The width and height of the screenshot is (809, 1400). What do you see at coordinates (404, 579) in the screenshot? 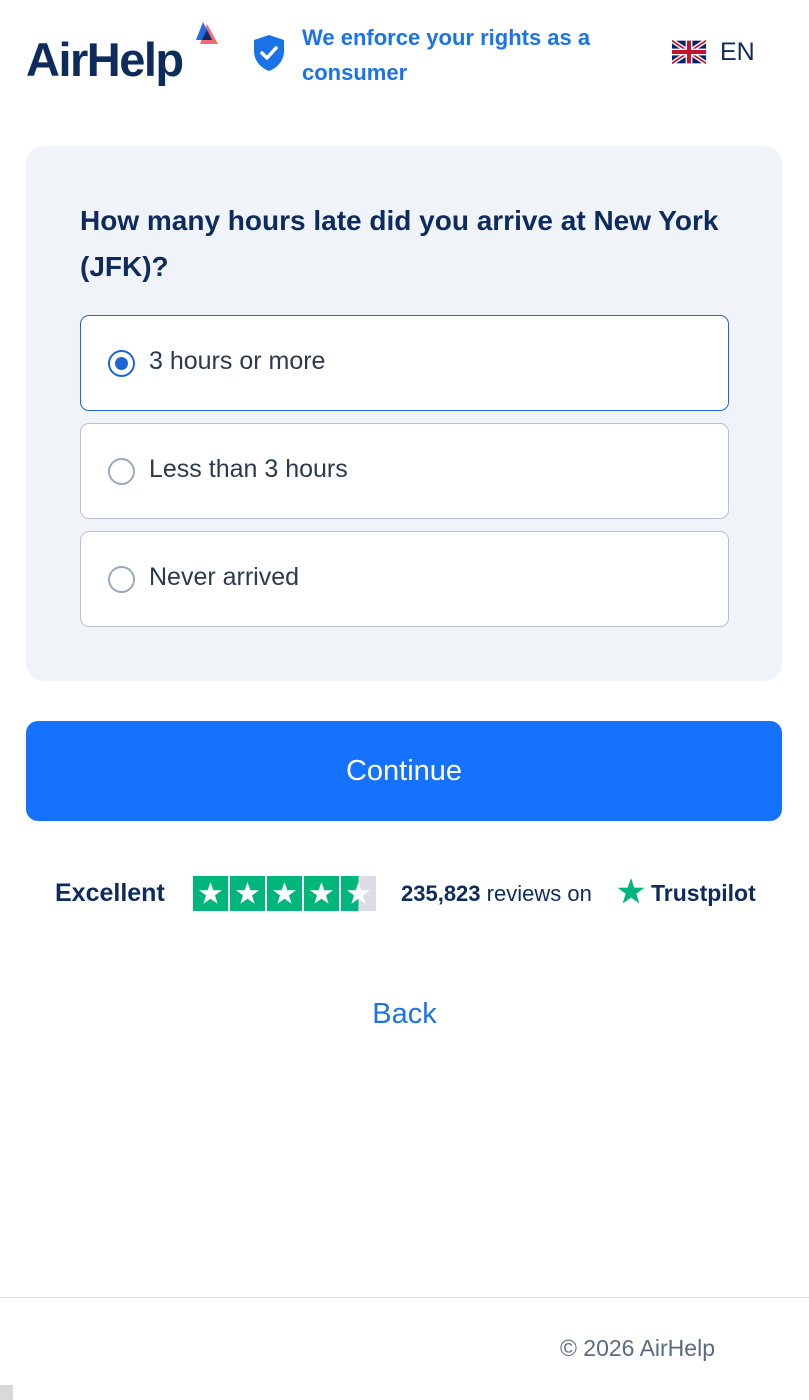
I see `option-never-arrived: Never arrived` at bounding box center [404, 579].